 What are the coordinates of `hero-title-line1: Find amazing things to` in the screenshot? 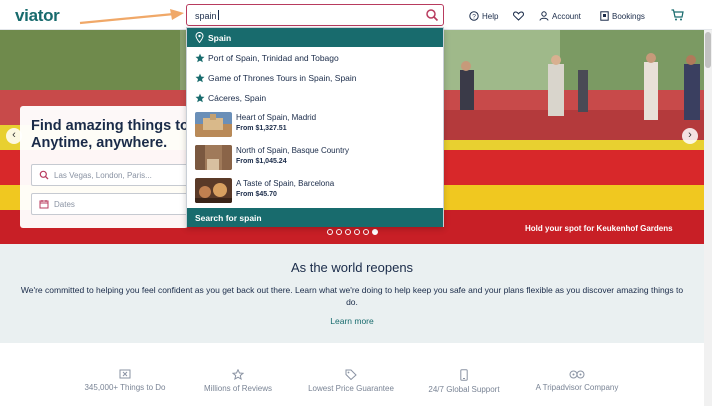 It's located at (110, 126).